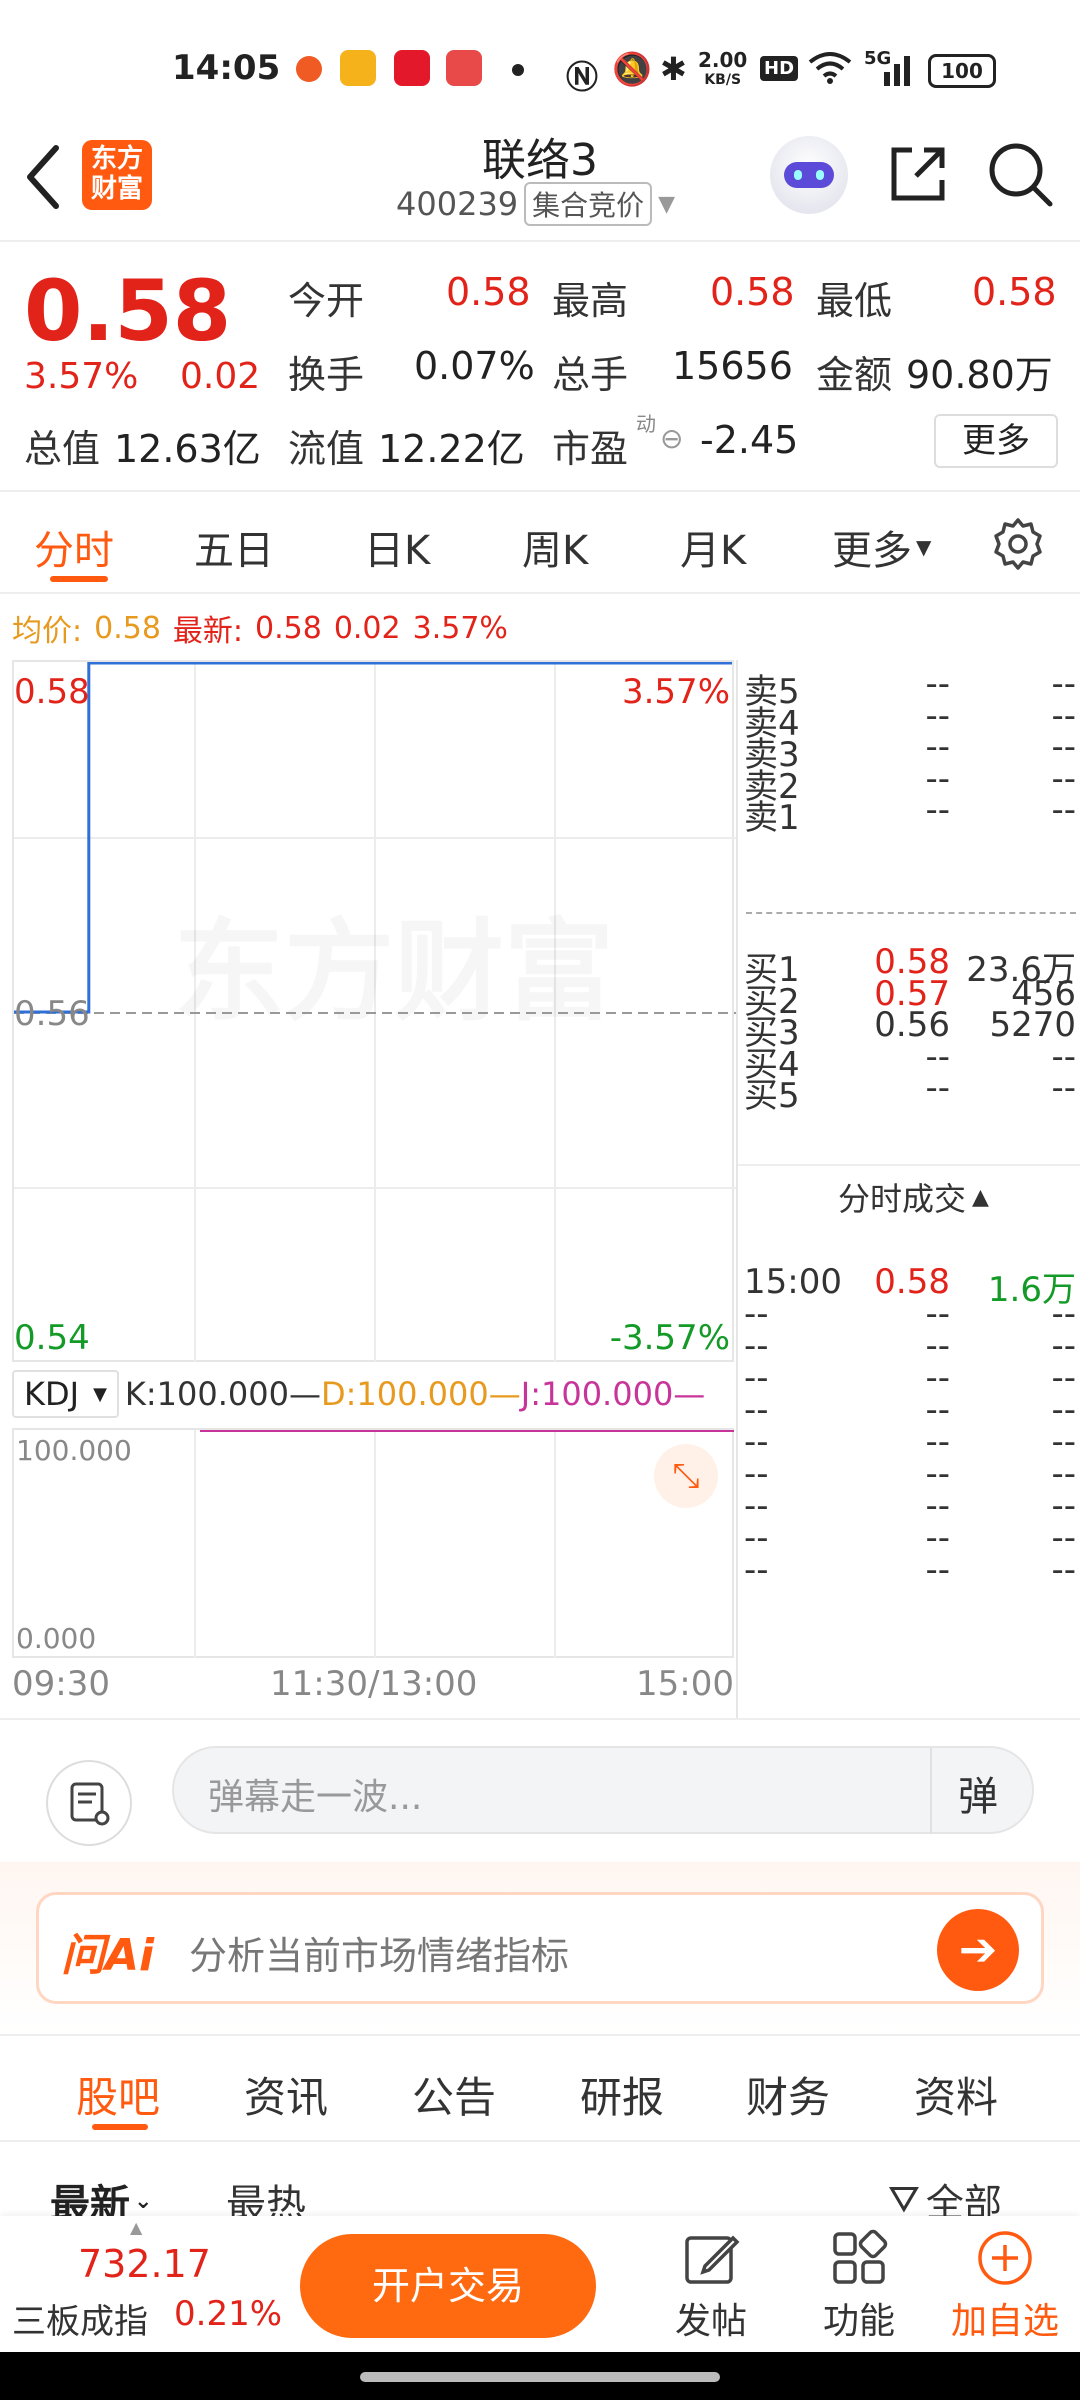 This screenshot has width=1080, height=2400. Describe the element at coordinates (732, 366) in the screenshot. I see `volume-value: 15656` at that location.